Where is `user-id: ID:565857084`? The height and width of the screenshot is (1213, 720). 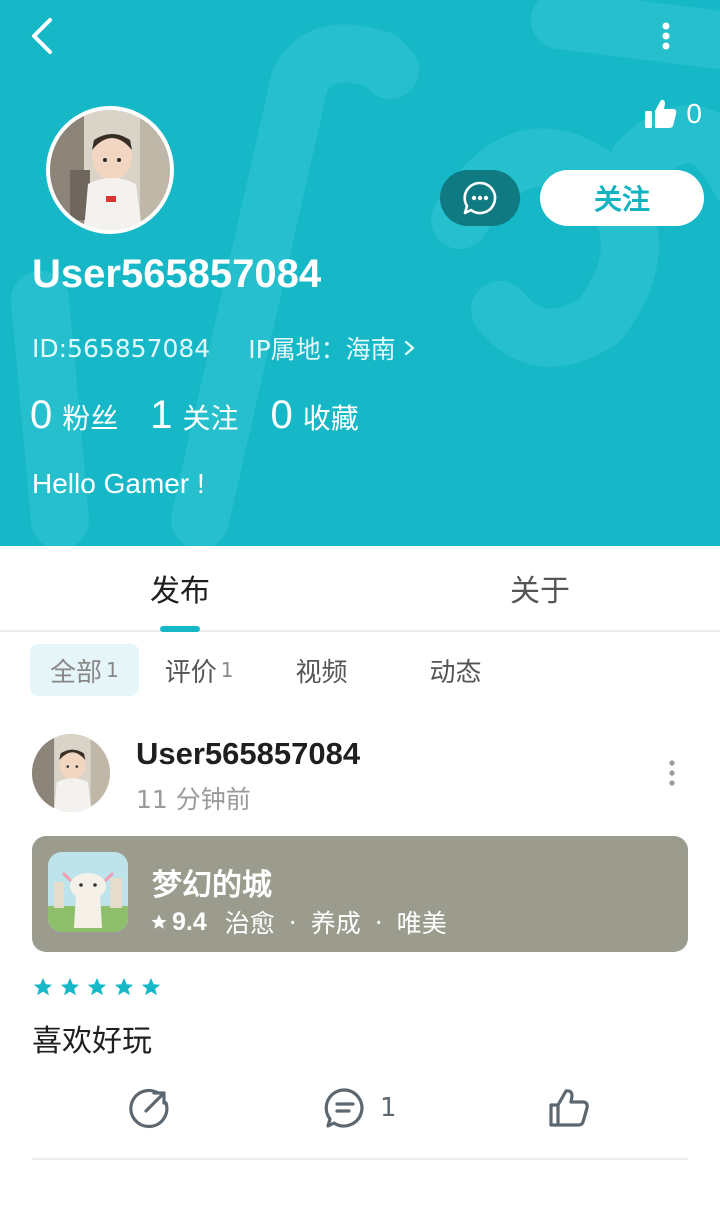
user-id: ID:565857084 is located at coordinates (121, 348).